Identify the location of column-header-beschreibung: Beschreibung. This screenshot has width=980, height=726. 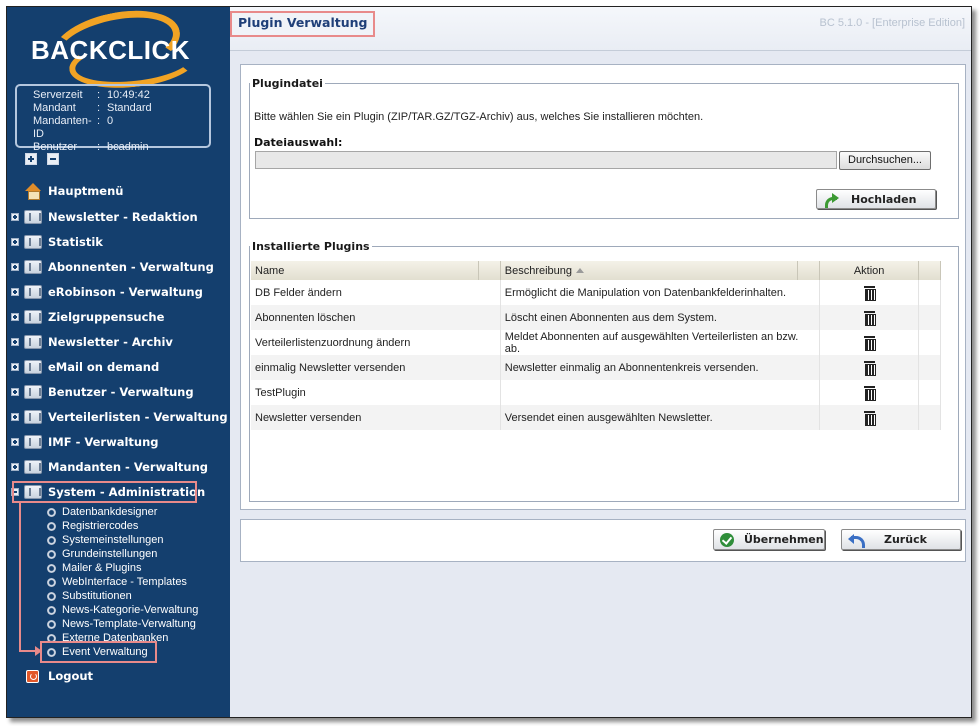
(649, 270).